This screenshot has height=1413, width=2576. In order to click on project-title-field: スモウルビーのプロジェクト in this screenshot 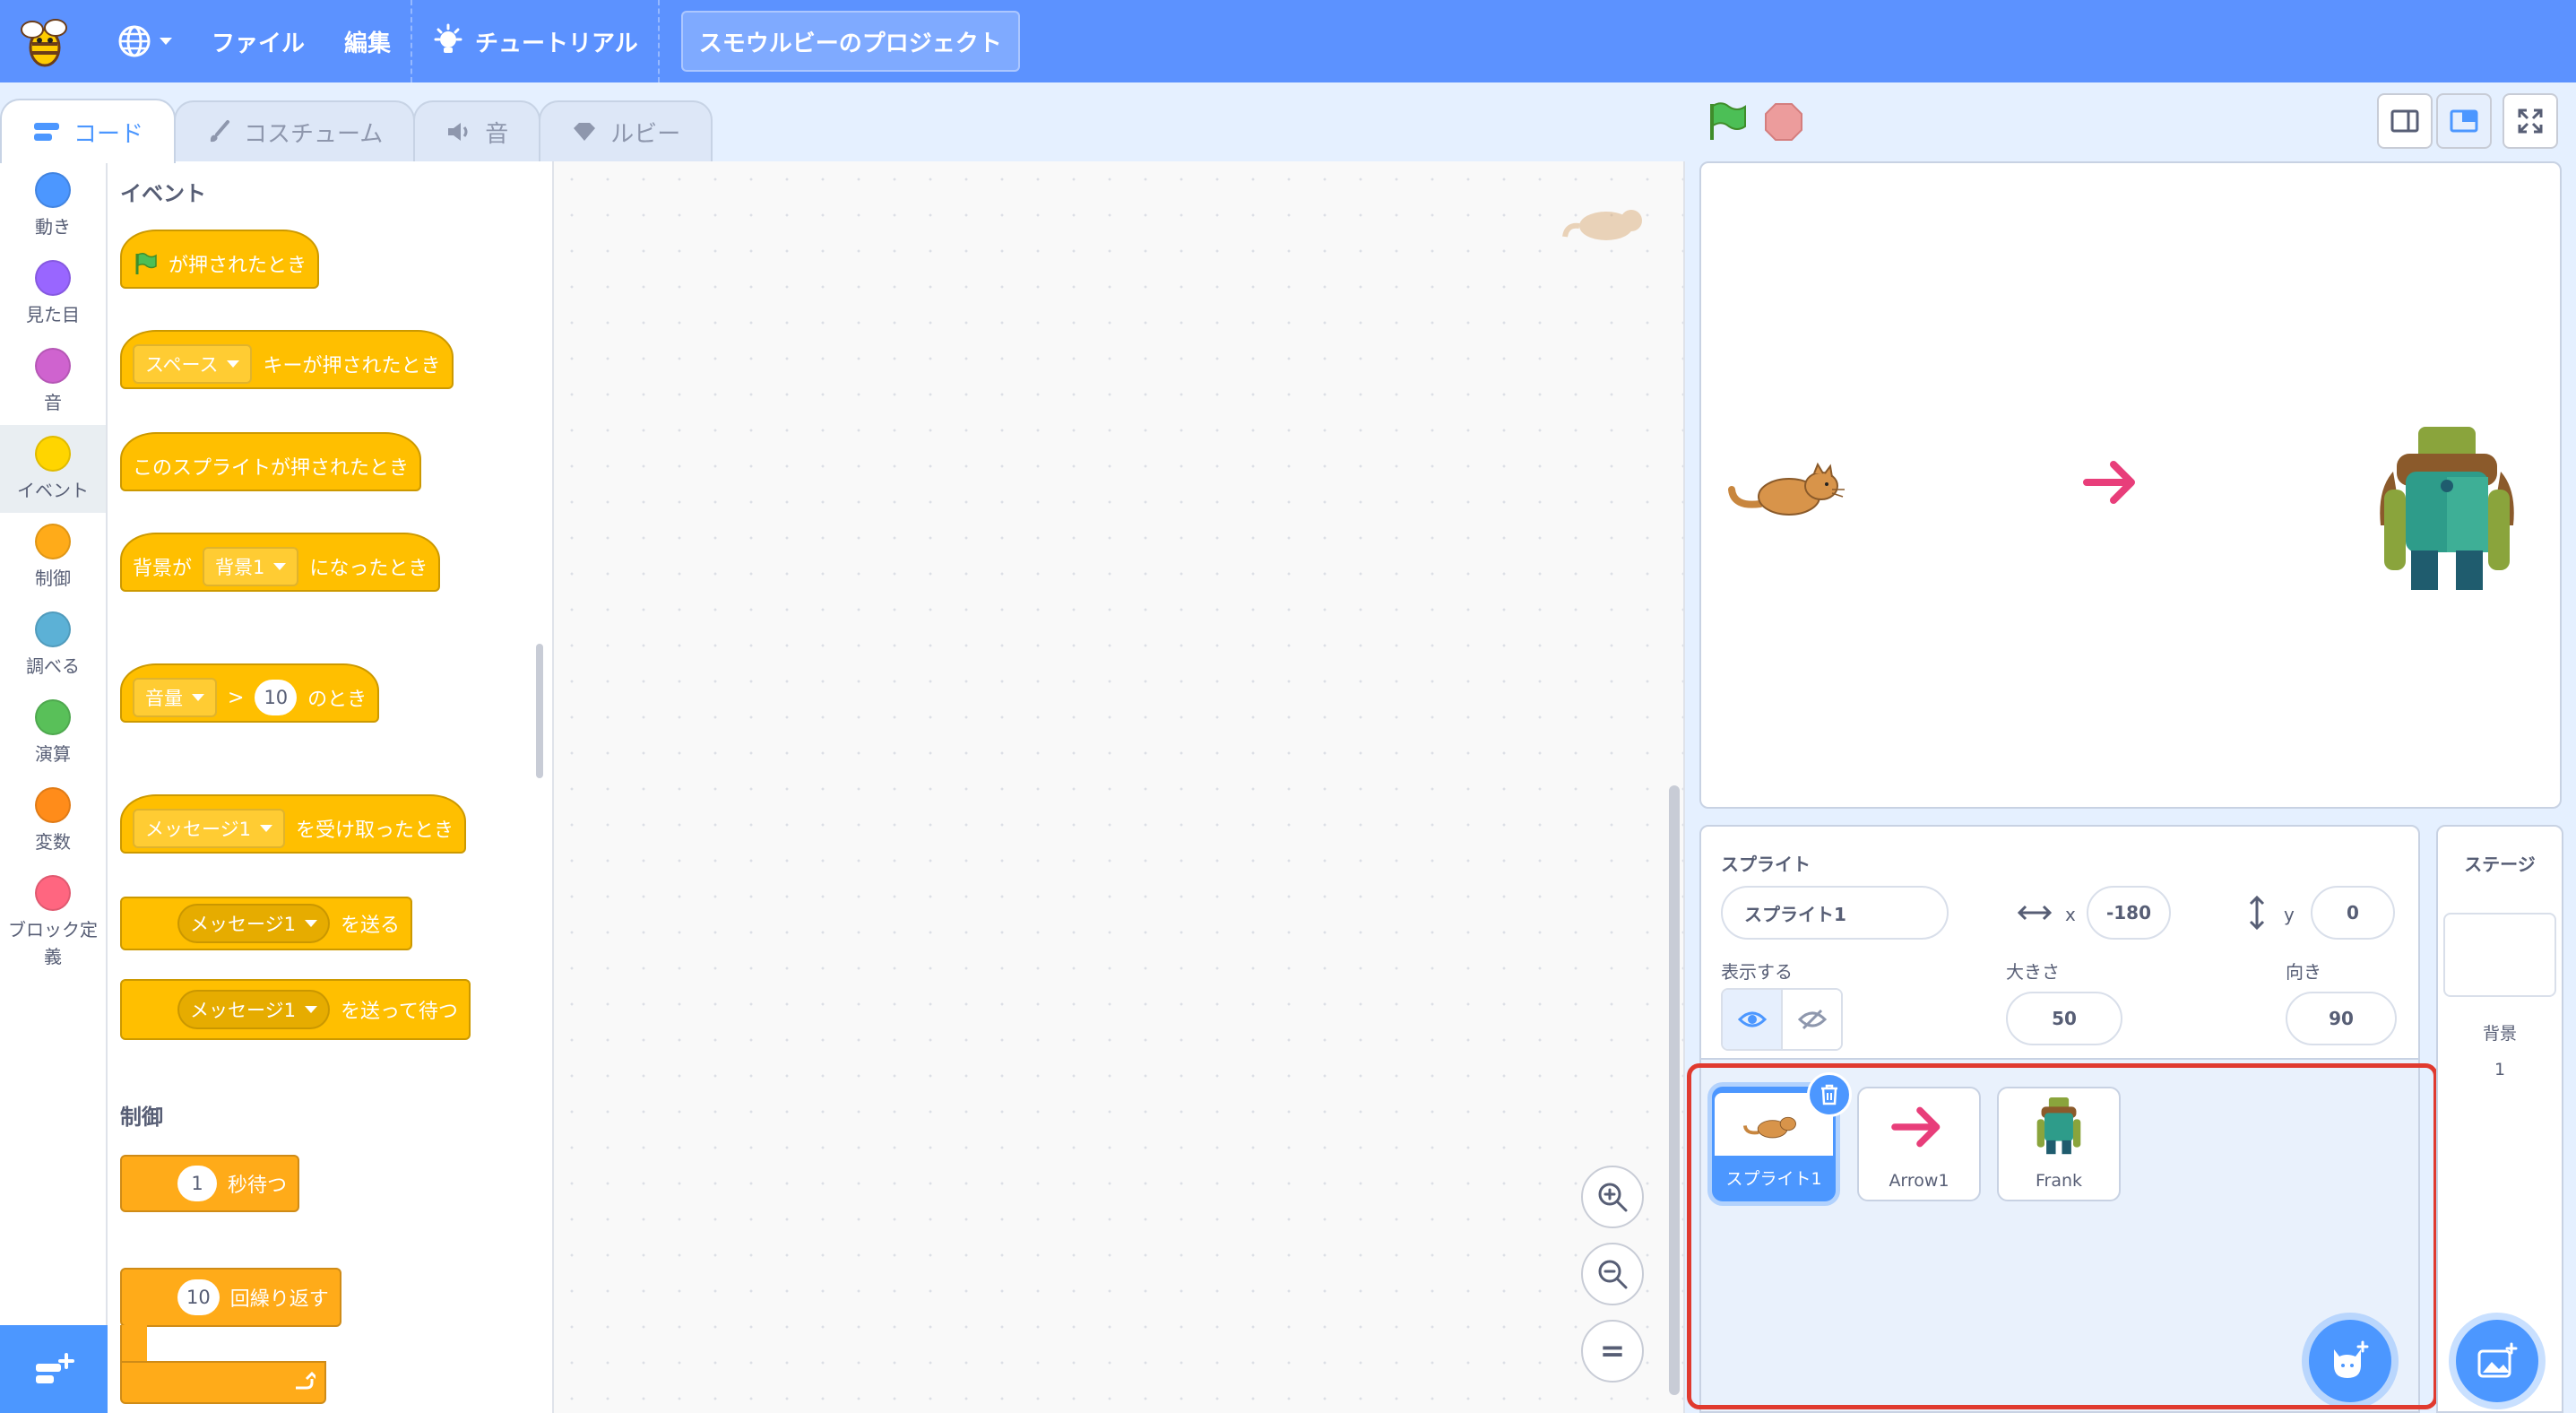, I will do `click(850, 41)`.